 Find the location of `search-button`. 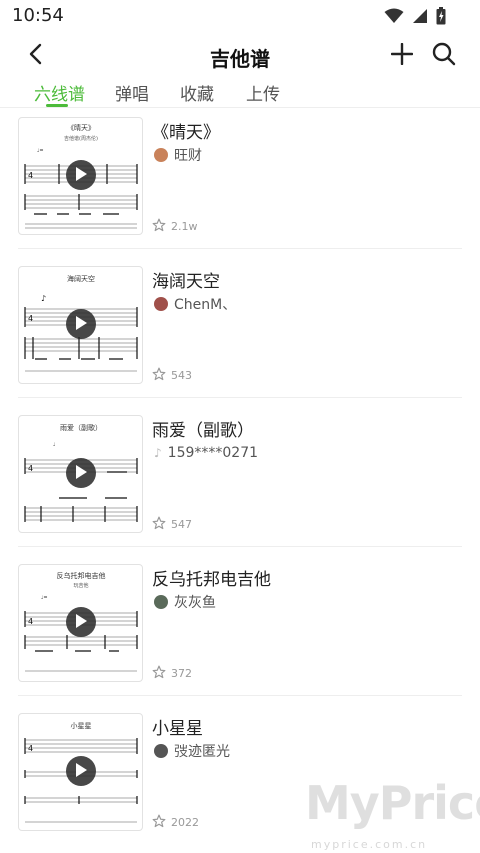

search-button is located at coordinates (444, 56).